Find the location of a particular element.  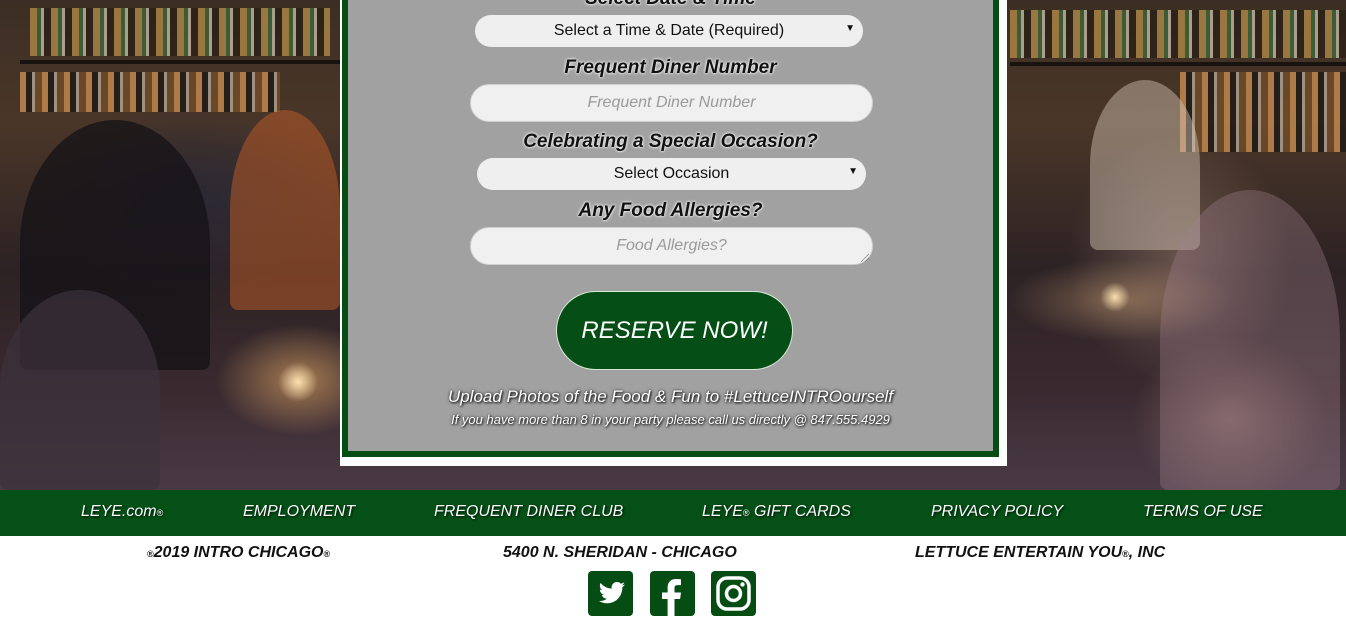

instagram-icon is located at coordinates (733, 593).